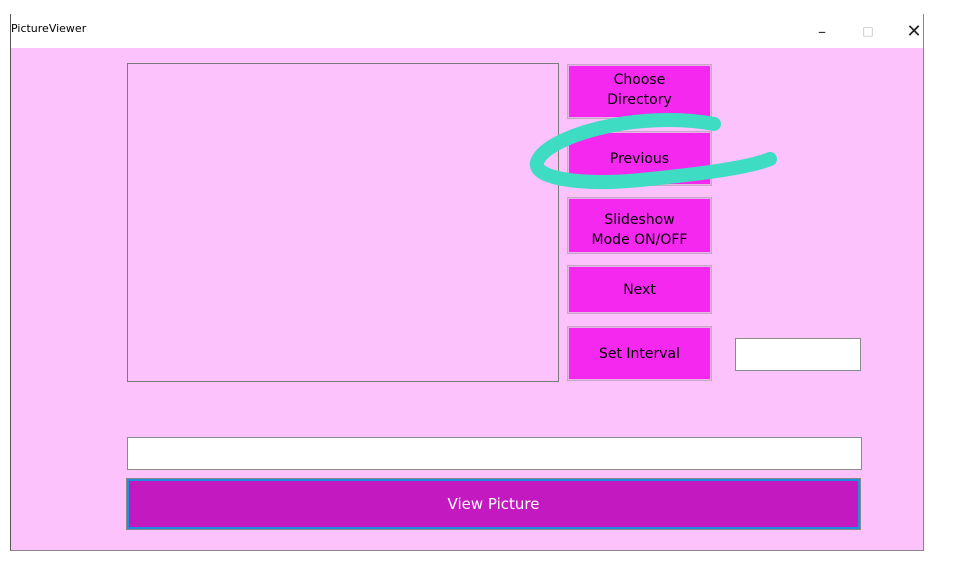 The image size is (954, 568). Describe the element at coordinates (639, 353) in the screenshot. I see `set-interval-button: Set Interval` at that location.